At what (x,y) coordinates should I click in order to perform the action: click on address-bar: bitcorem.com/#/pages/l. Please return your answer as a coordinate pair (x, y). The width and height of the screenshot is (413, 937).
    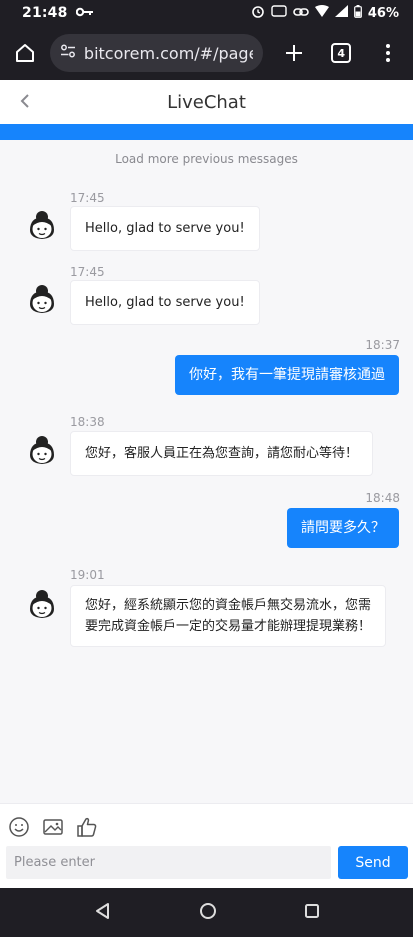
    Looking at the image, I should click on (156, 53).